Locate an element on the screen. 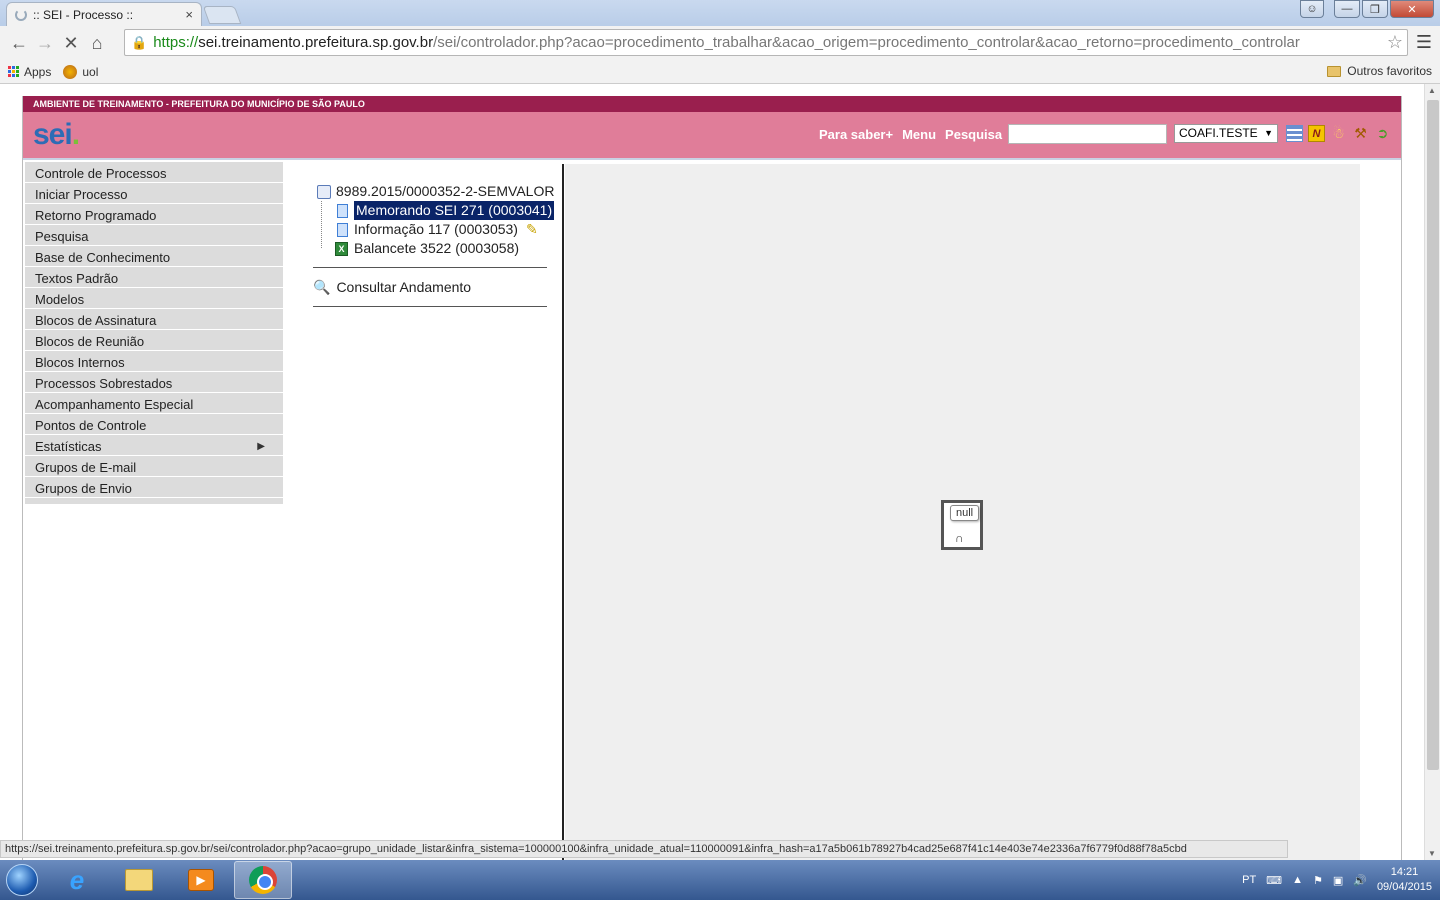  loading-spinner-icon is located at coordinates (21, 14).